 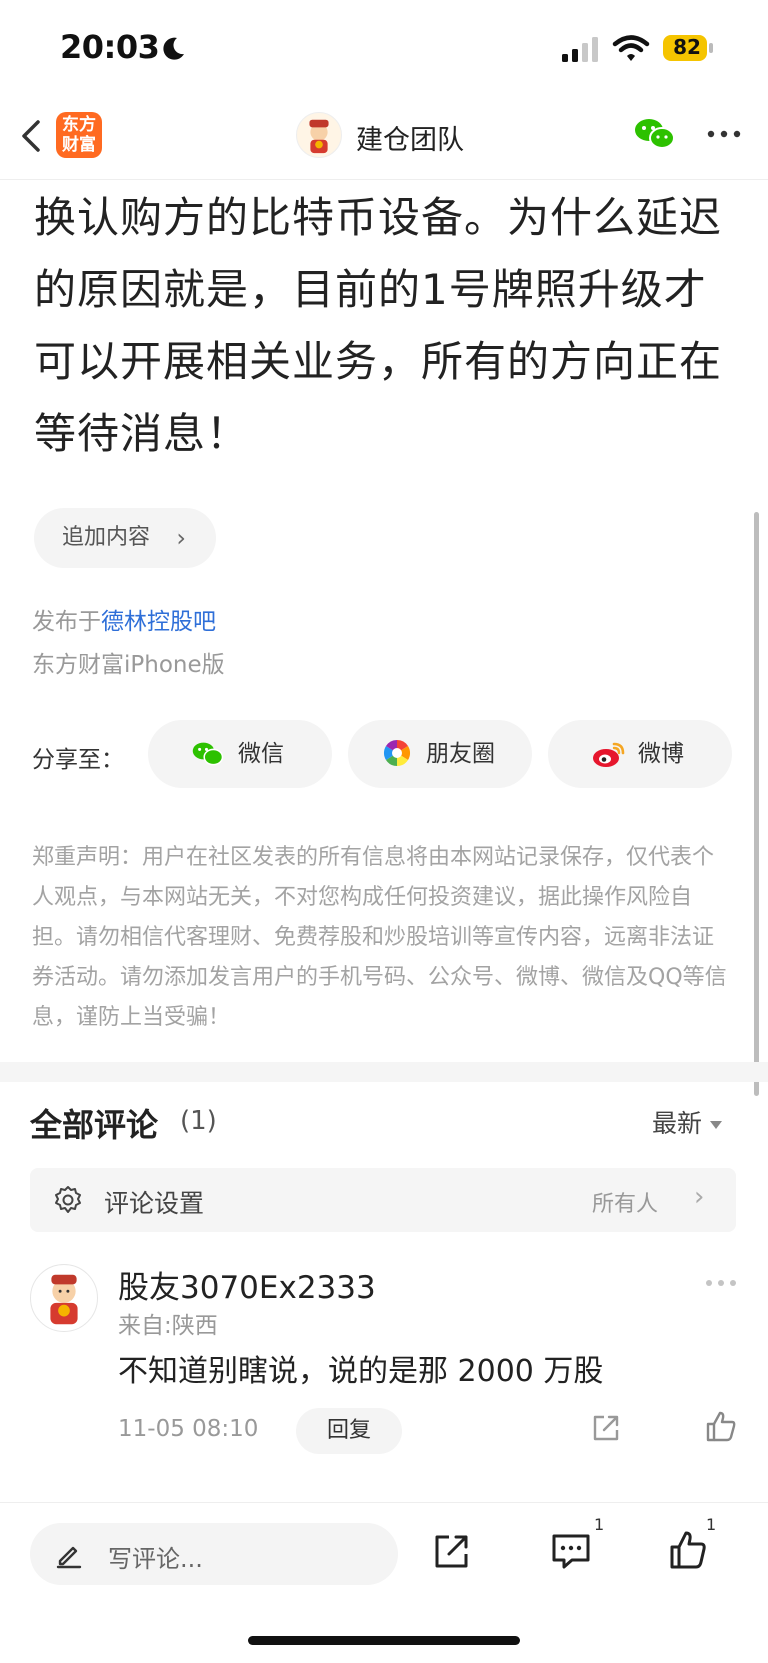 I want to click on append-content-button: 追加内容 ›, so click(x=125, y=538).